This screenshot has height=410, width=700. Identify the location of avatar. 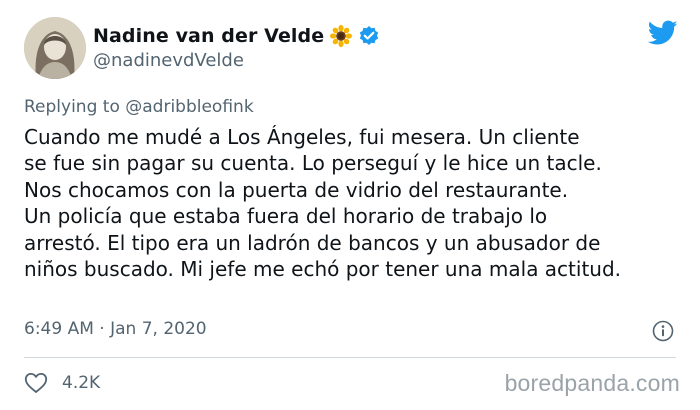
(55, 48).